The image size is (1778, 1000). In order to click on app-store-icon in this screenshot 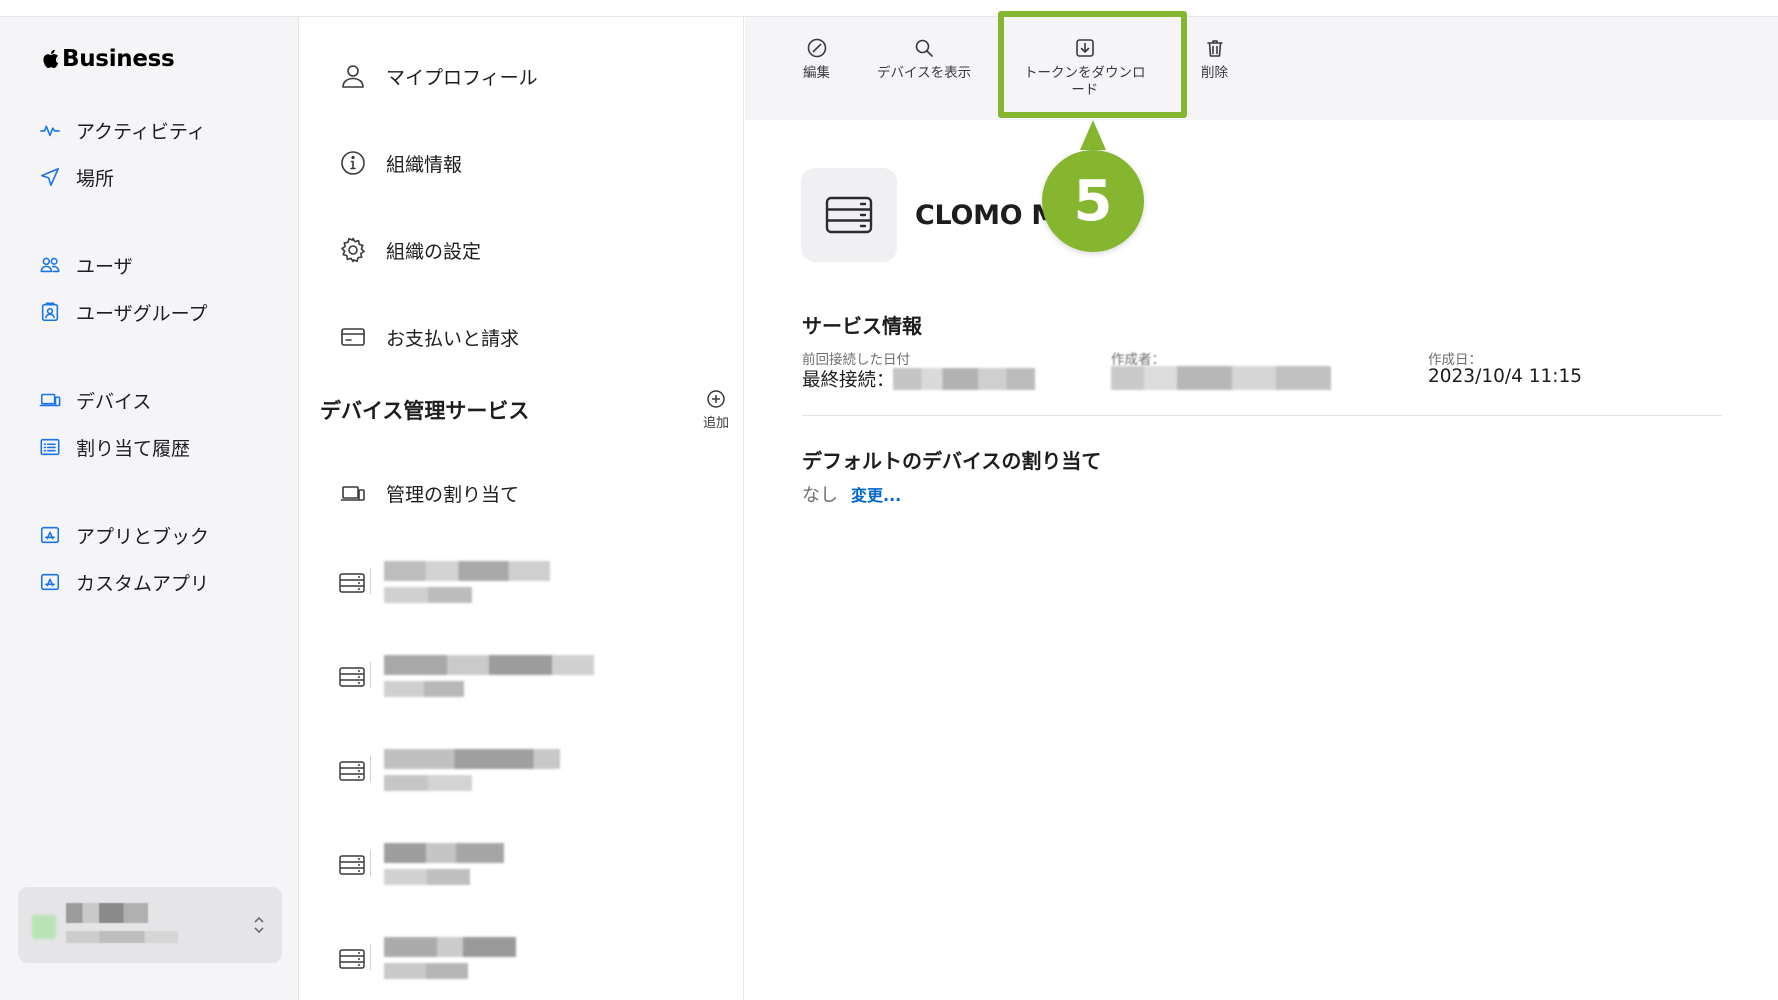, I will do `click(50, 535)`.